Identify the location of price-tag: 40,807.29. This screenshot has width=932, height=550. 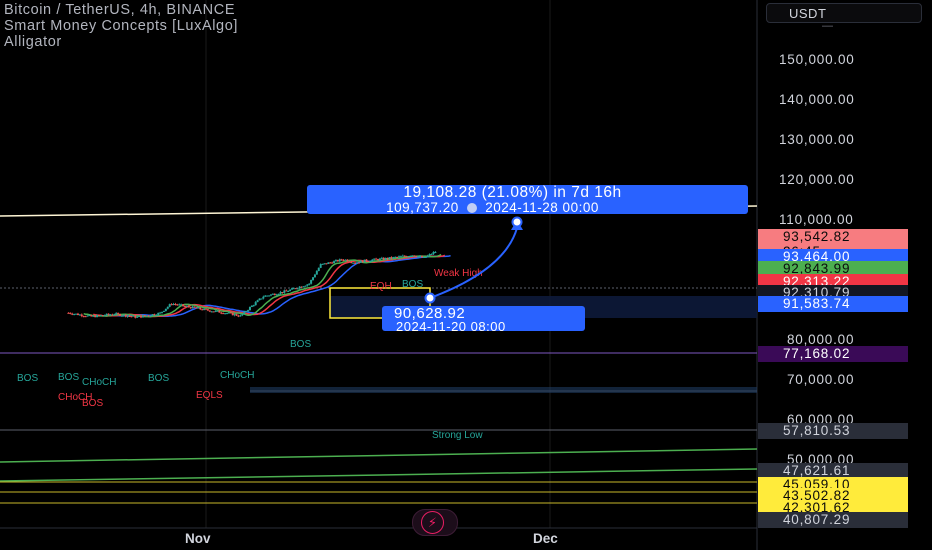
(833, 520).